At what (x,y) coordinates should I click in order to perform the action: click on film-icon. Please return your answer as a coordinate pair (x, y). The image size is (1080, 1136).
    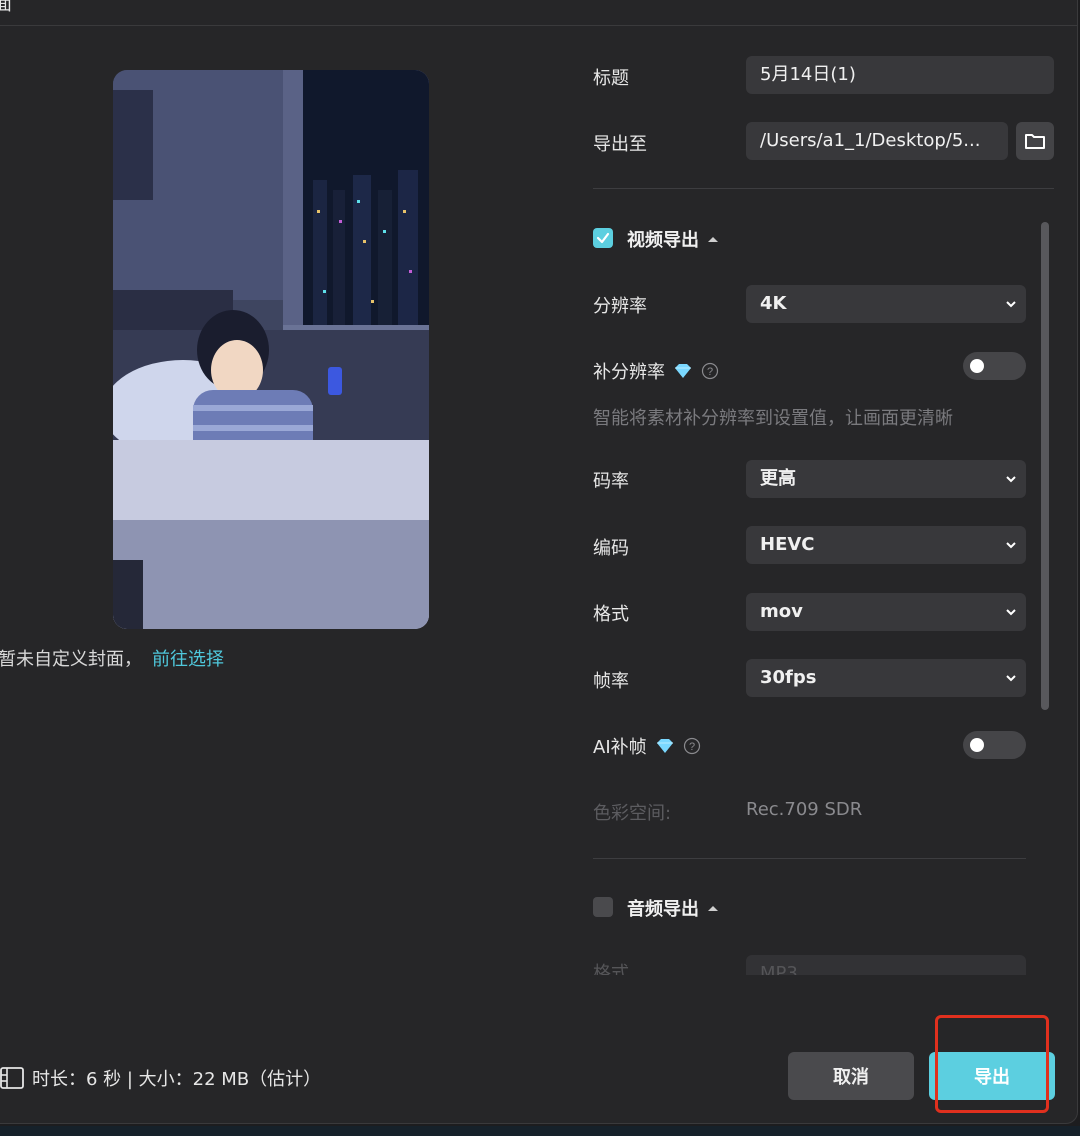
    Looking at the image, I should click on (12, 1078).